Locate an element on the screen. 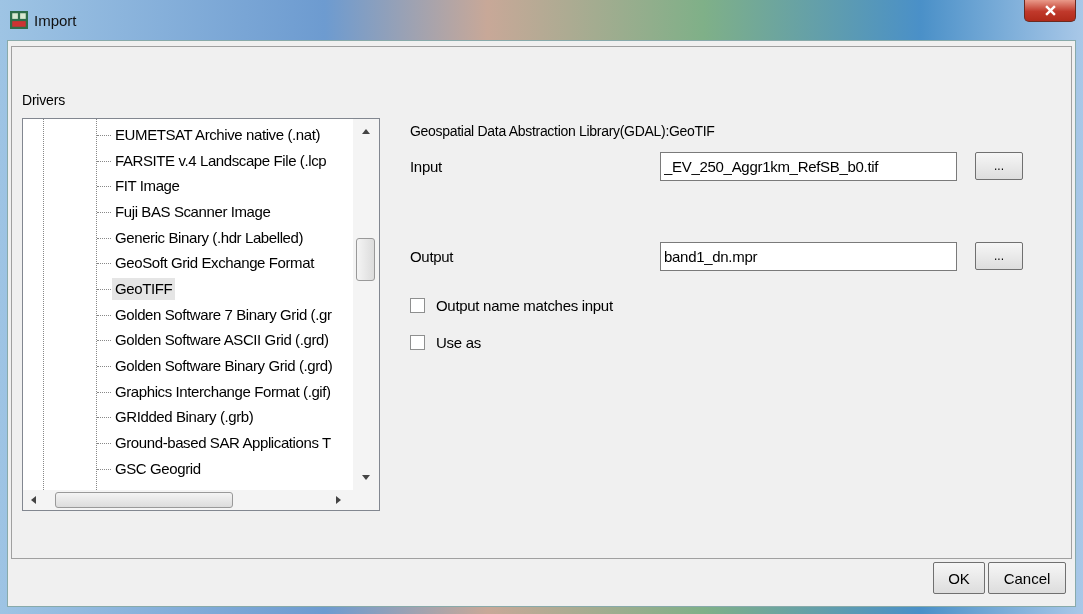  field-label: Input is located at coordinates (426, 166).